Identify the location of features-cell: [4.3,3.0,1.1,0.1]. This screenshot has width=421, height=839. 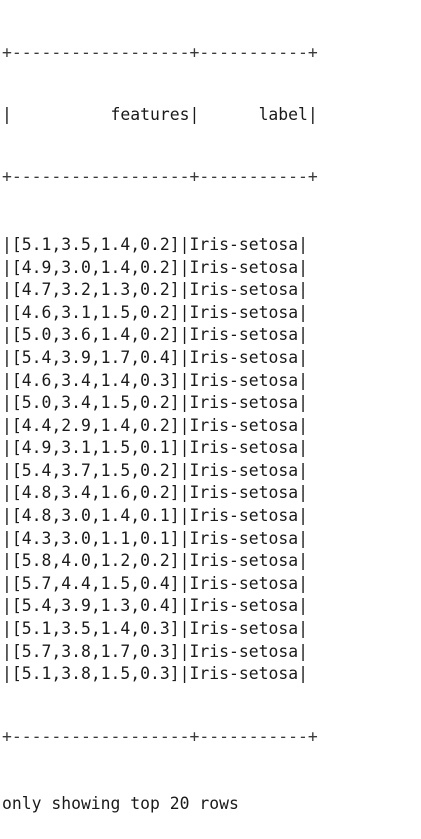
(95, 538).